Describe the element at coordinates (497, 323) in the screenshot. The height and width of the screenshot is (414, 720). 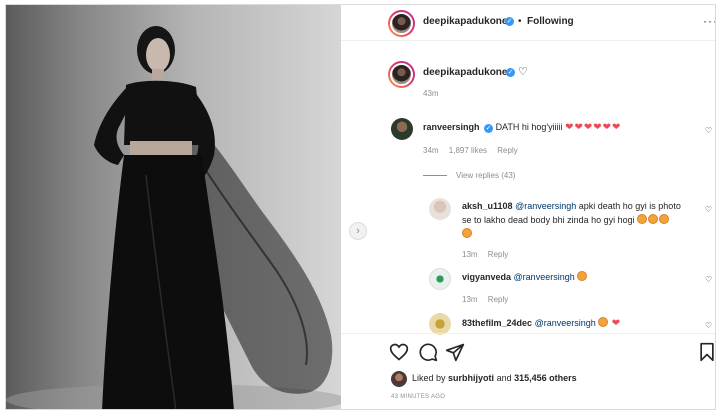
I see `reply-username: 83thefilm_24dec` at that location.